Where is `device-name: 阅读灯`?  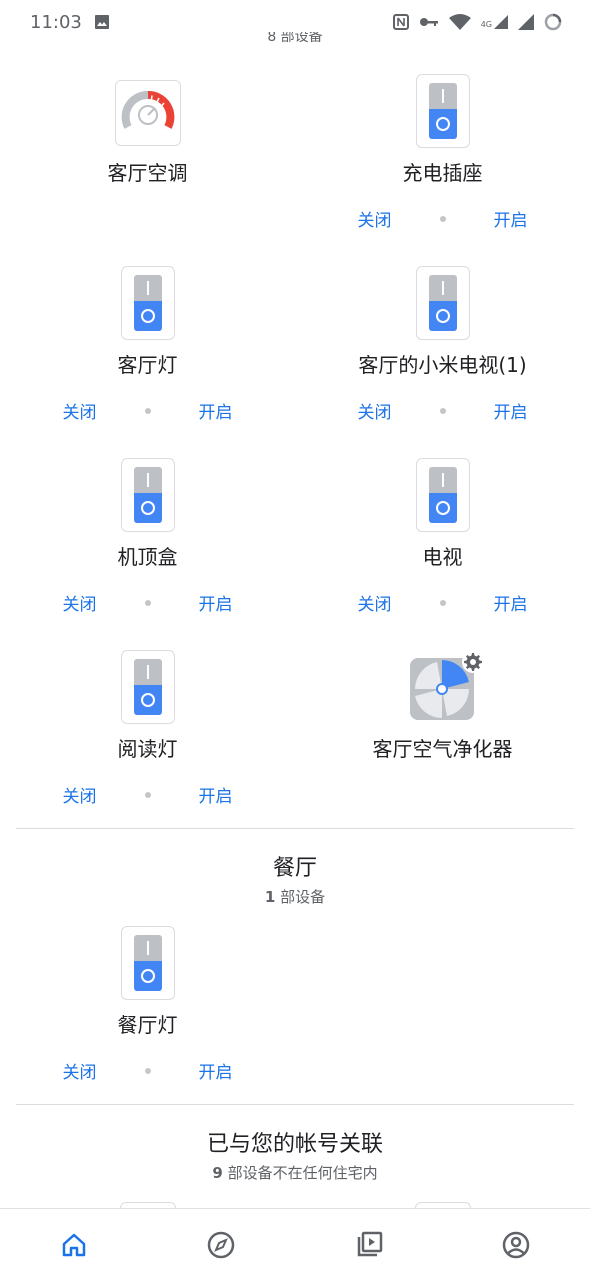 device-name: 阅读灯 is located at coordinates (147, 749).